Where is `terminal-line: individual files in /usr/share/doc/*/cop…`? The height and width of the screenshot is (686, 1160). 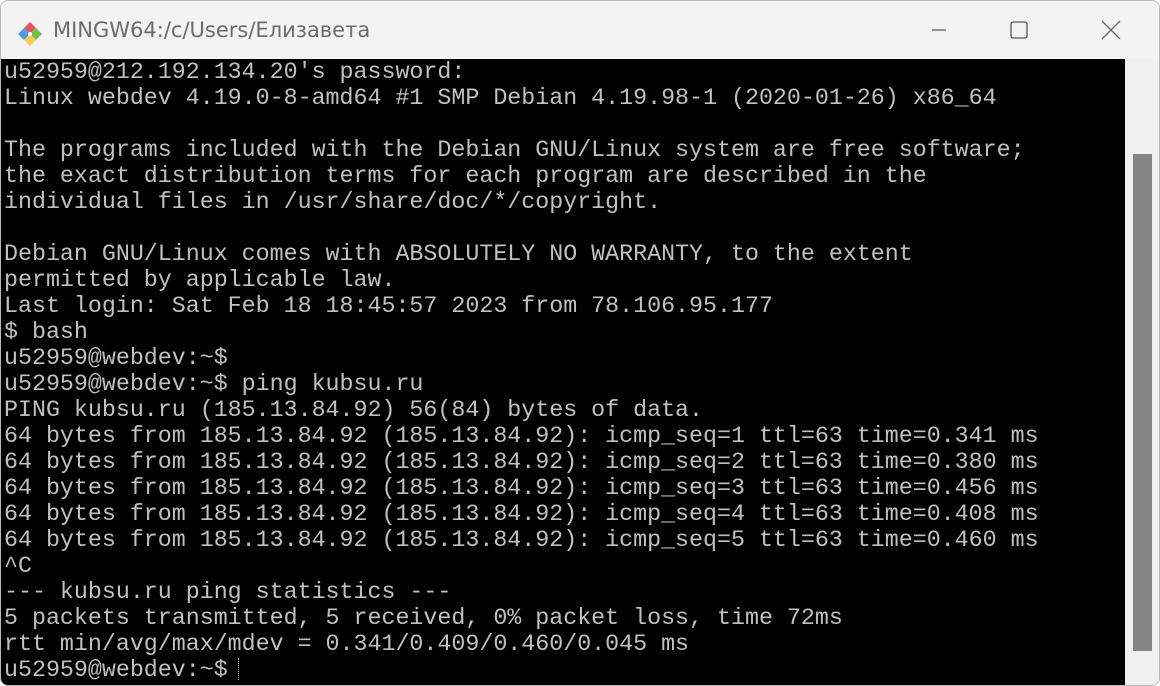
terminal-line: individual files in /usr/share/doc/*/cop… is located at coordinates (333, 202).